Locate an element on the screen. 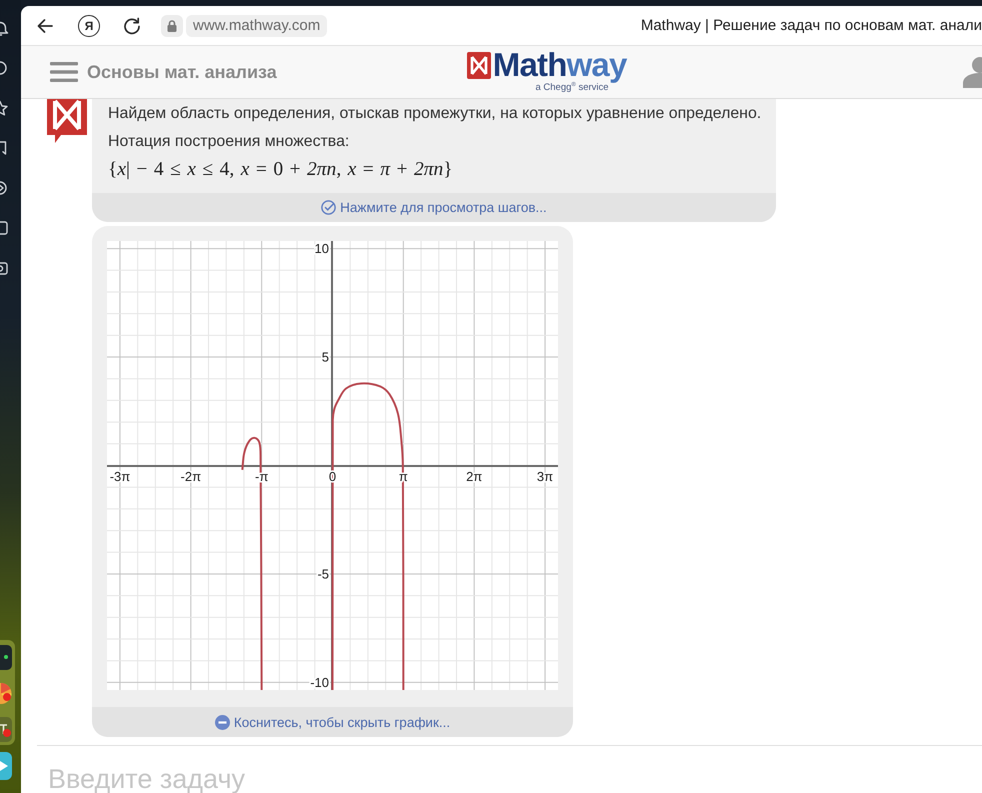 The width and height of the screenshot is (982, 793). lock-icon is located at coordinates (172, 26).